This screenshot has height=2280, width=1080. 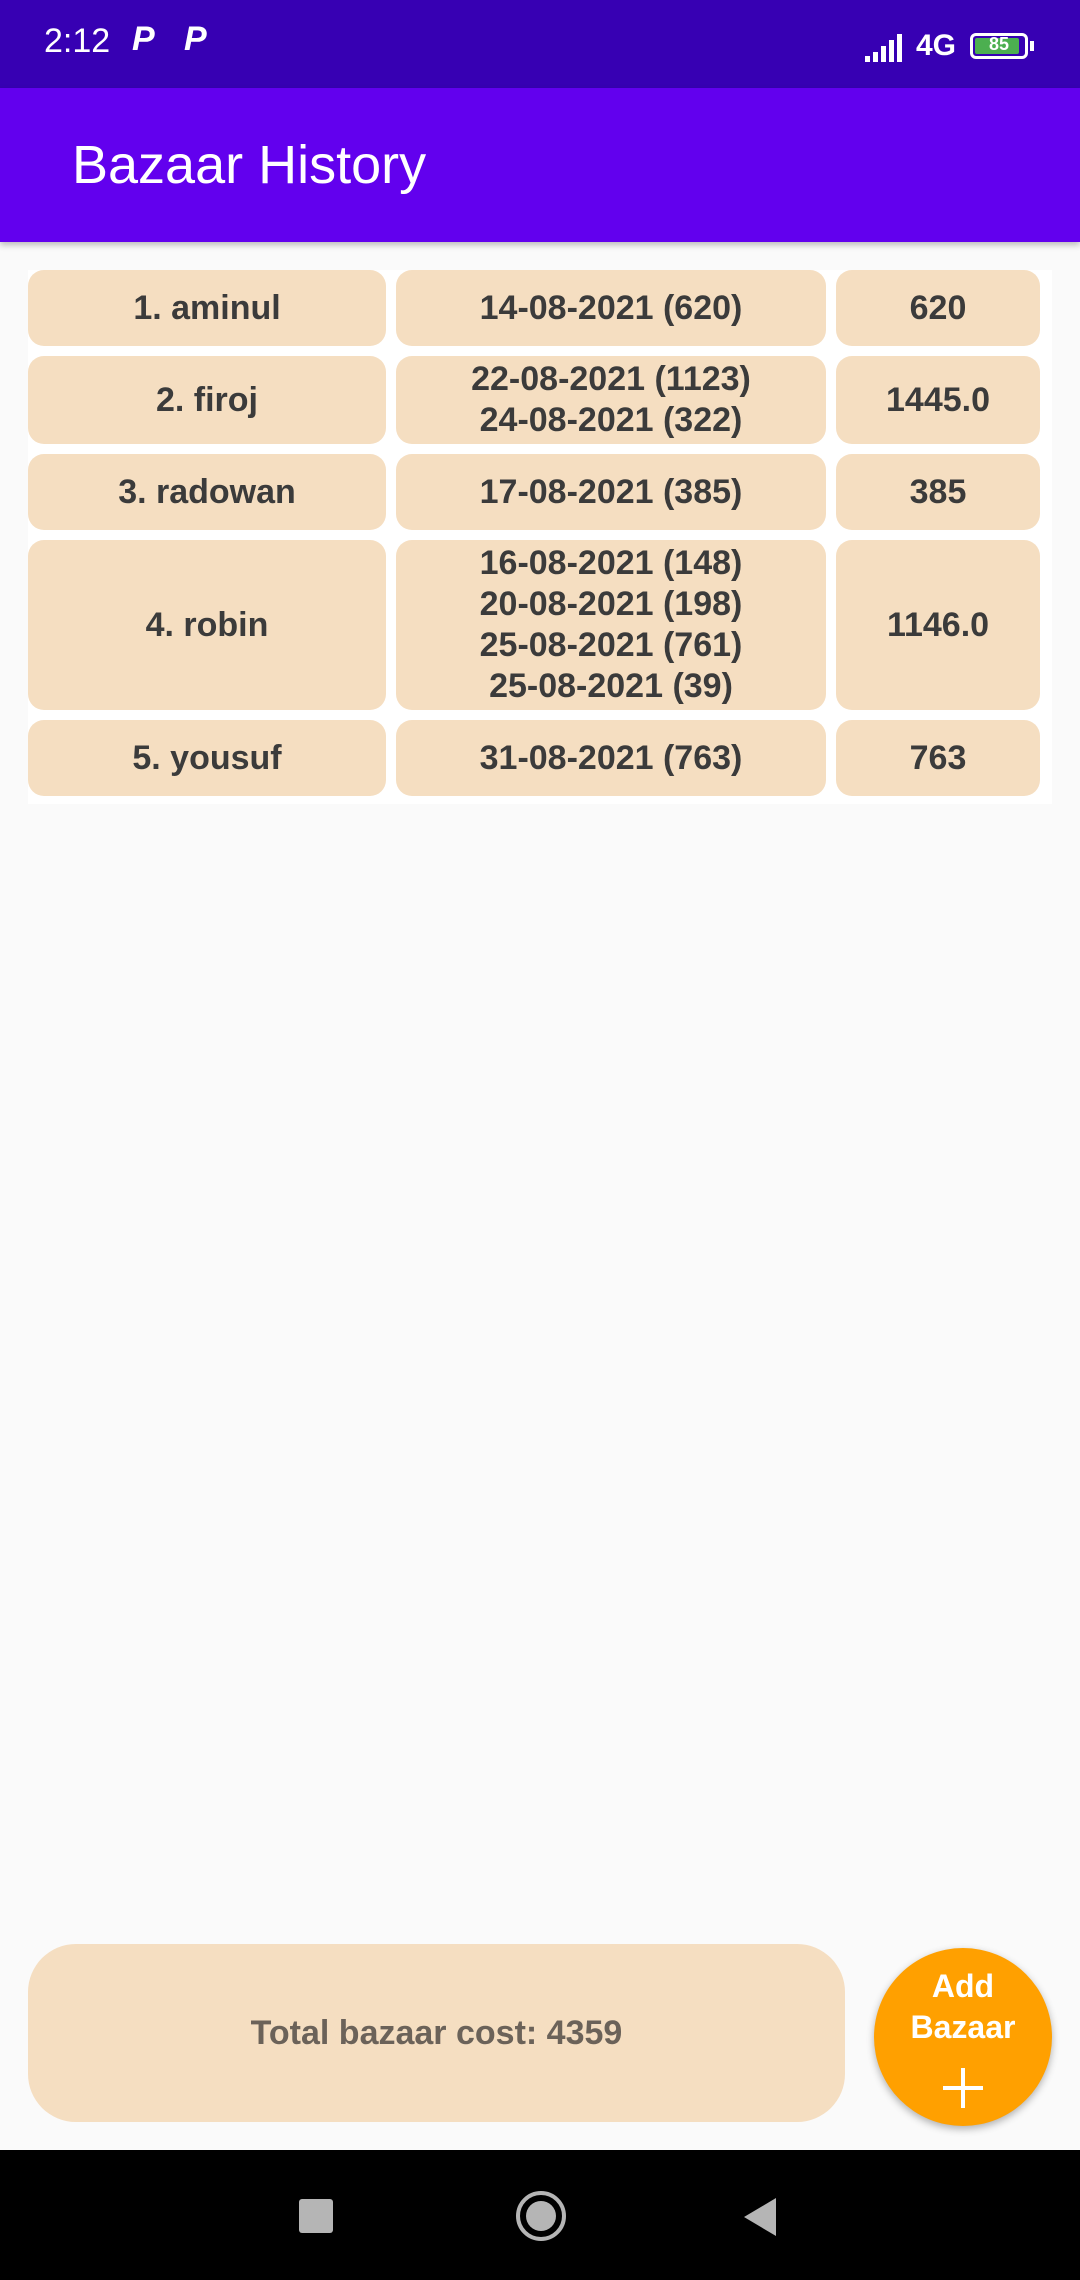 I want to click on member-name-cell: 1. aminul, so click(x=207, y=308).